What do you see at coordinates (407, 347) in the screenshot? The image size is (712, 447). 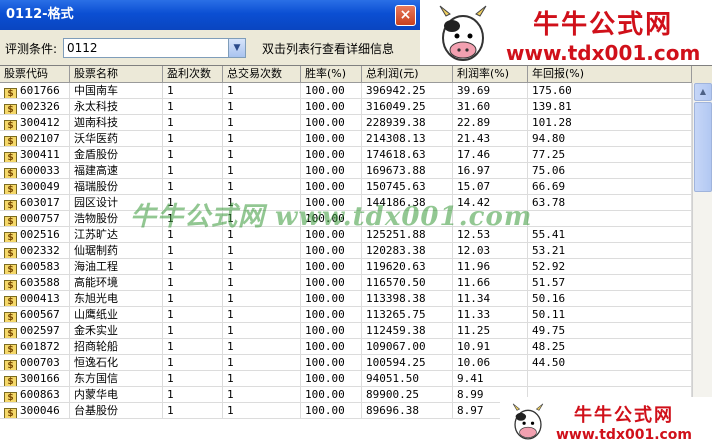 I see `cell-profit: 109067.00` at bounding box center [407, 347].